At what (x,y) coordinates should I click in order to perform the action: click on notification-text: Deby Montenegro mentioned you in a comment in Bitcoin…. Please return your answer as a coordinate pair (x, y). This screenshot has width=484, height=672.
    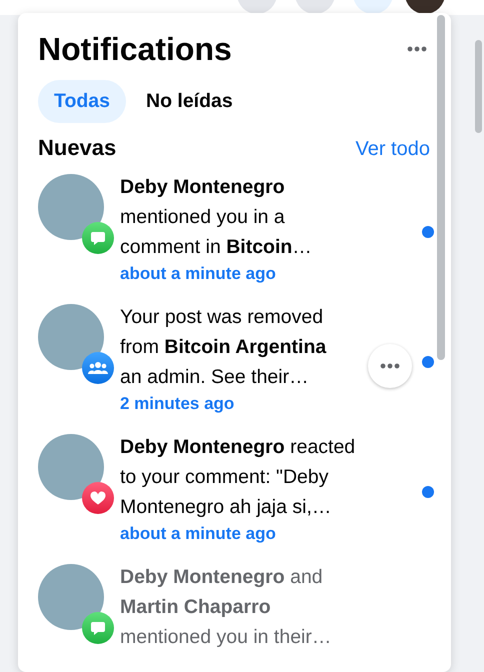
    Looking at the image, I should click on (216, 217).